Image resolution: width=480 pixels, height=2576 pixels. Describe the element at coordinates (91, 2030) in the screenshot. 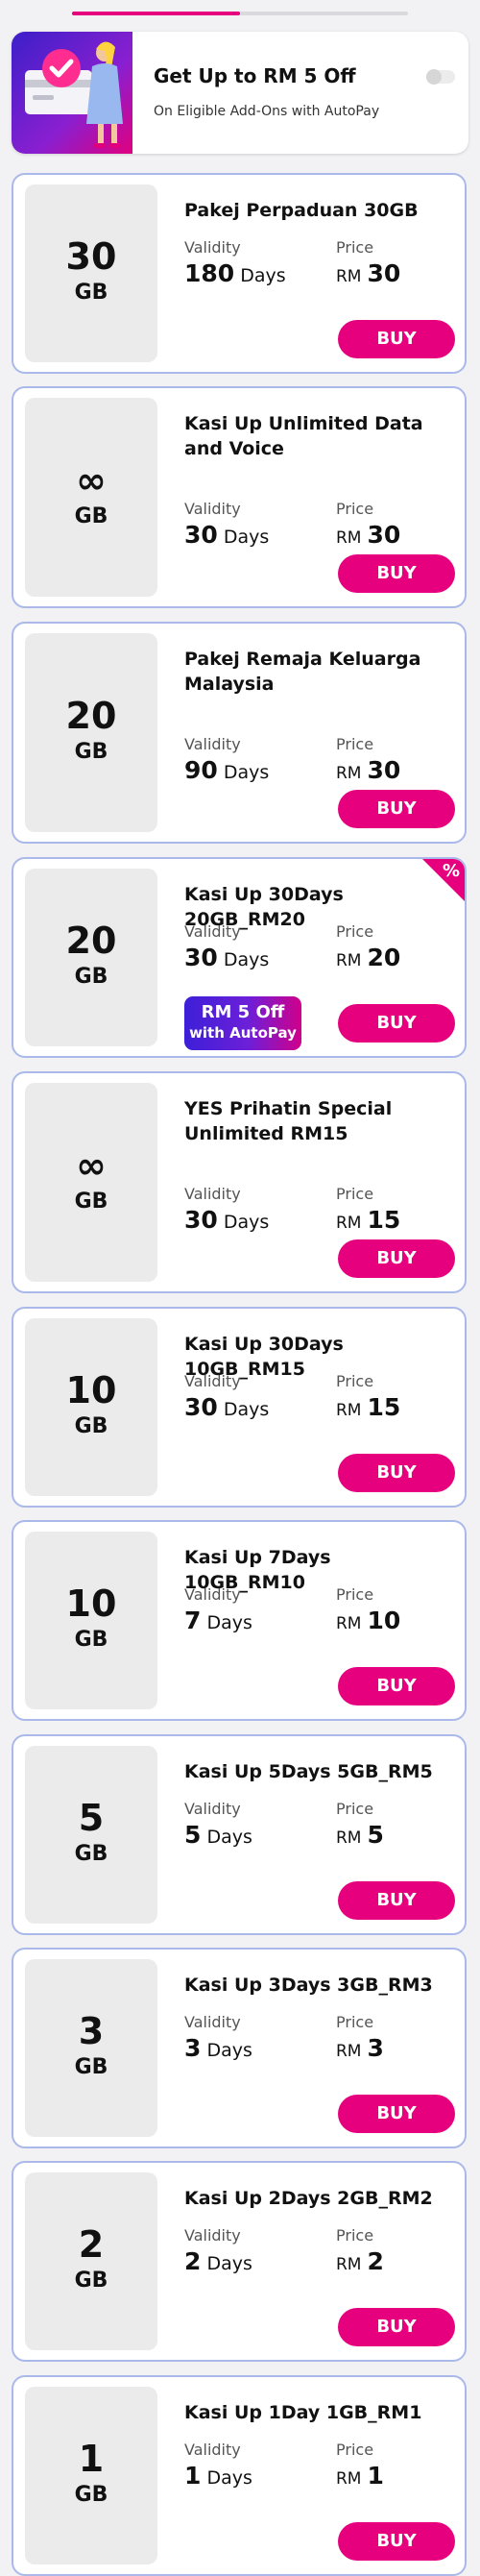

I see `plan-quota: 3` at that location.